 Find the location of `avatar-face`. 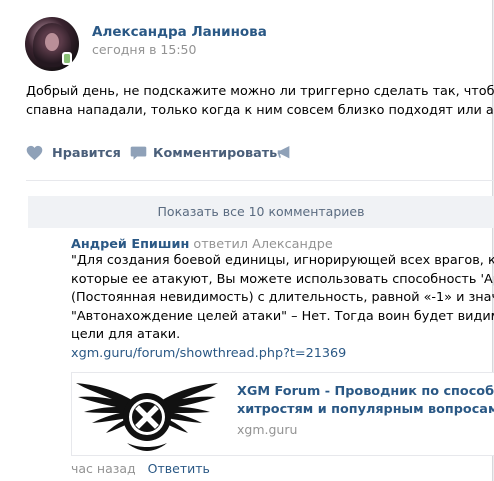

avatar-face is located at coordinates (52, 42).